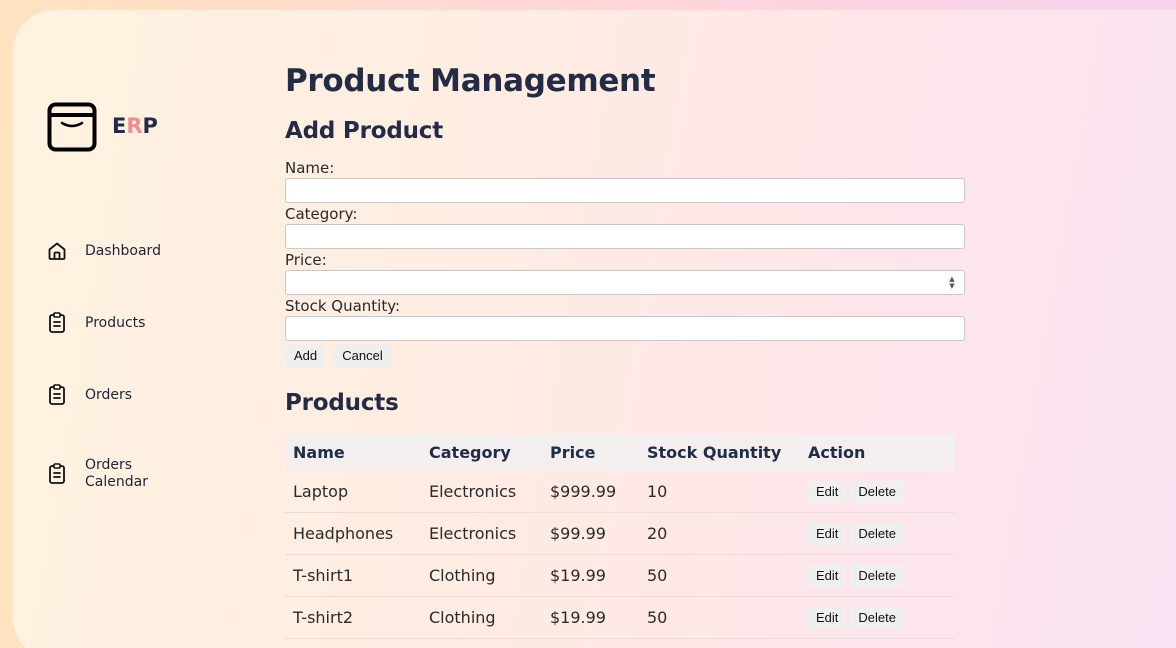 Image resolution: width=1176 pixels, height=648 pixels. I want to click on table-row: T-shirt1 Clothing $19.99 50 Edit Delete, so click(620, 575).